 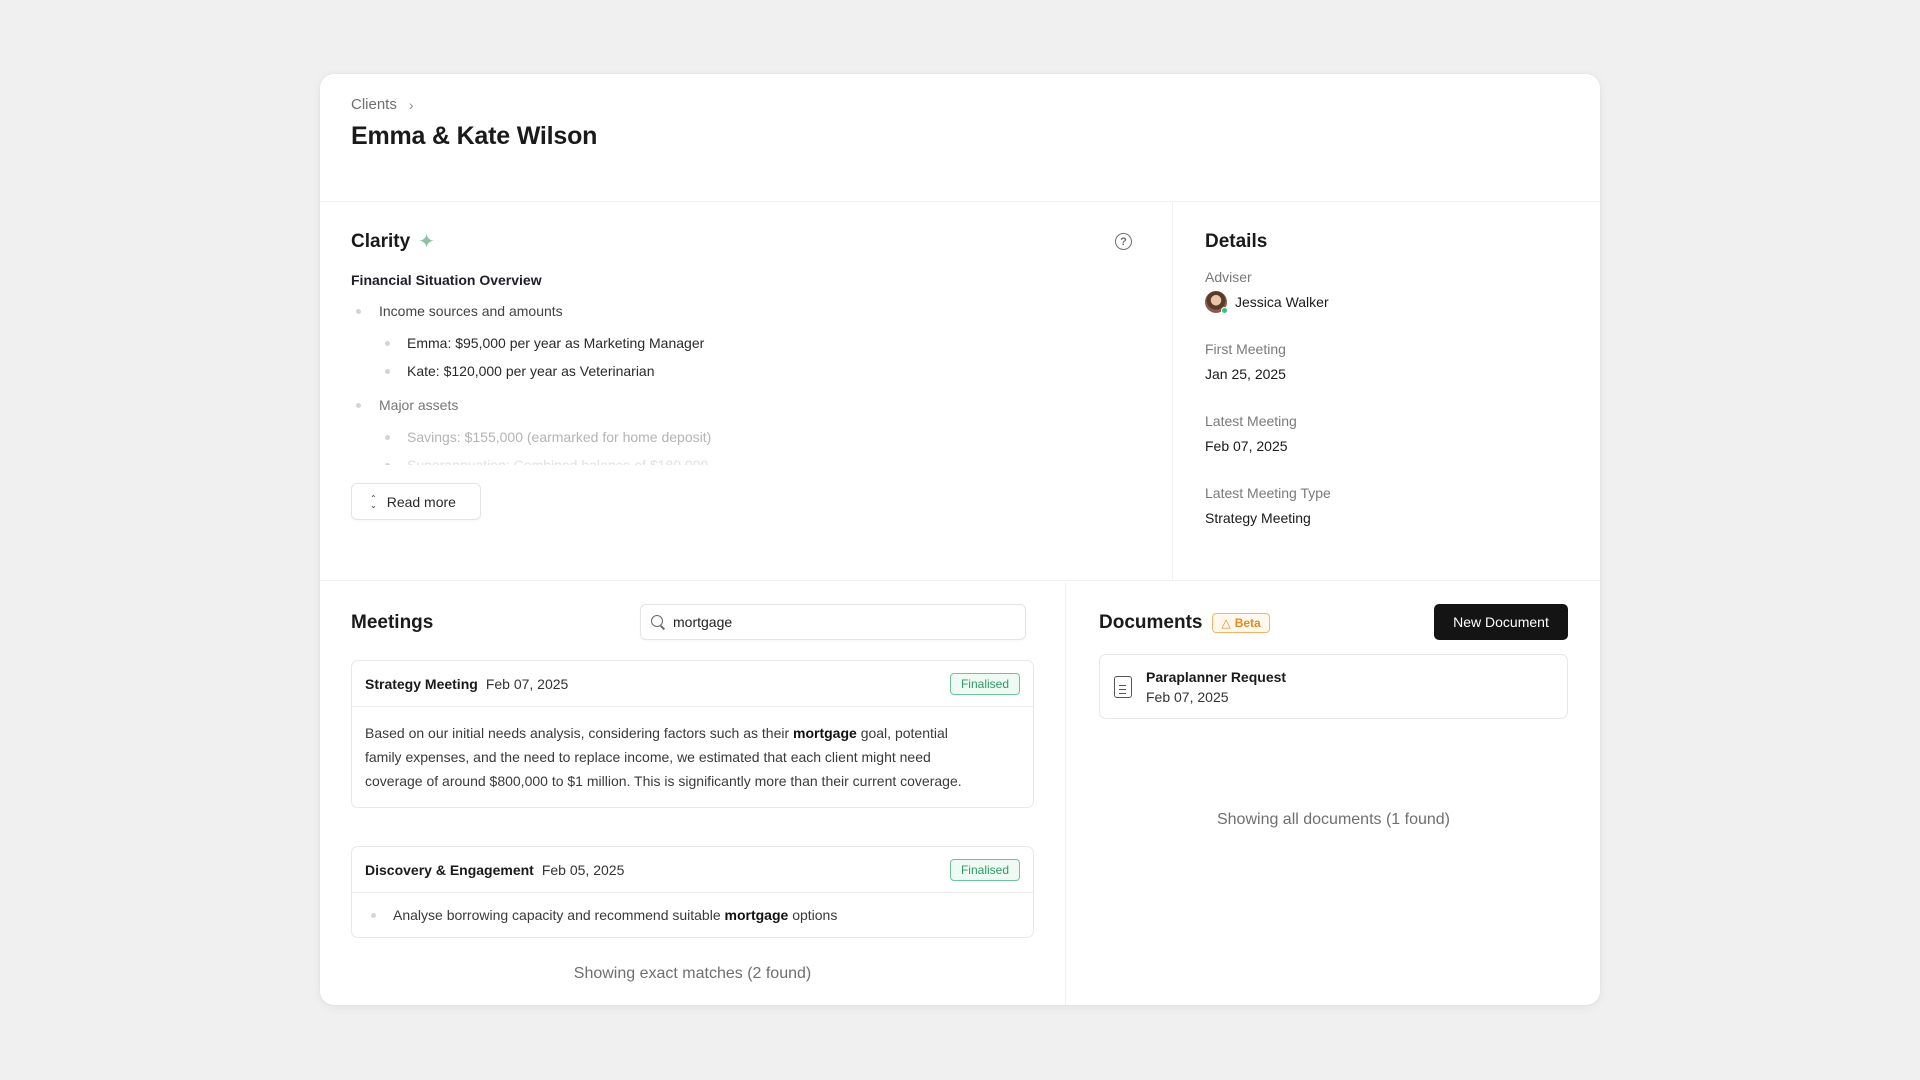 What do you see at coordinates (1245, 374) in the screenshot?
I see `first-meeting-value: Jan 25, 2025` at bounding box center [1245, 374].